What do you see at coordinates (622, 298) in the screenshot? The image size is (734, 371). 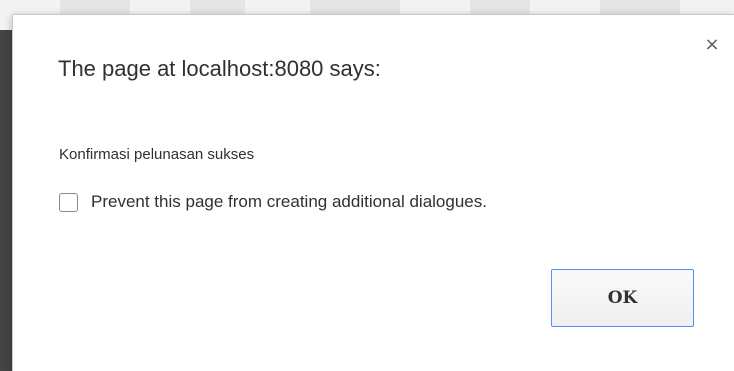 I see `ok-button: OK` at bounding box center [622, 298].